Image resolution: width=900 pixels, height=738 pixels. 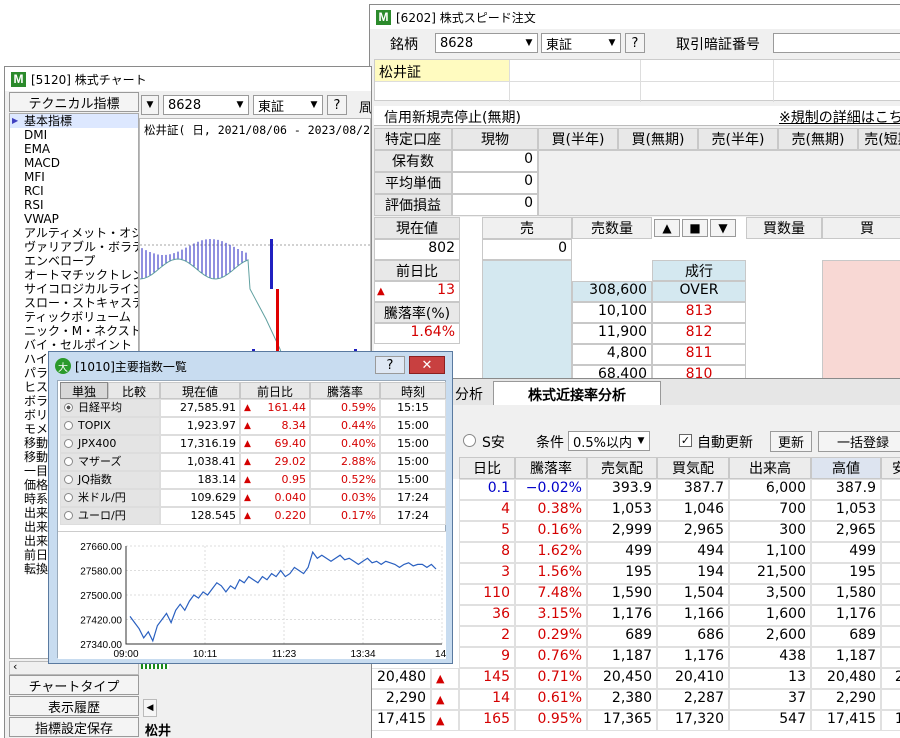 I want to click on chart-dropdown-button: ▼, so click(x=150, y=105).